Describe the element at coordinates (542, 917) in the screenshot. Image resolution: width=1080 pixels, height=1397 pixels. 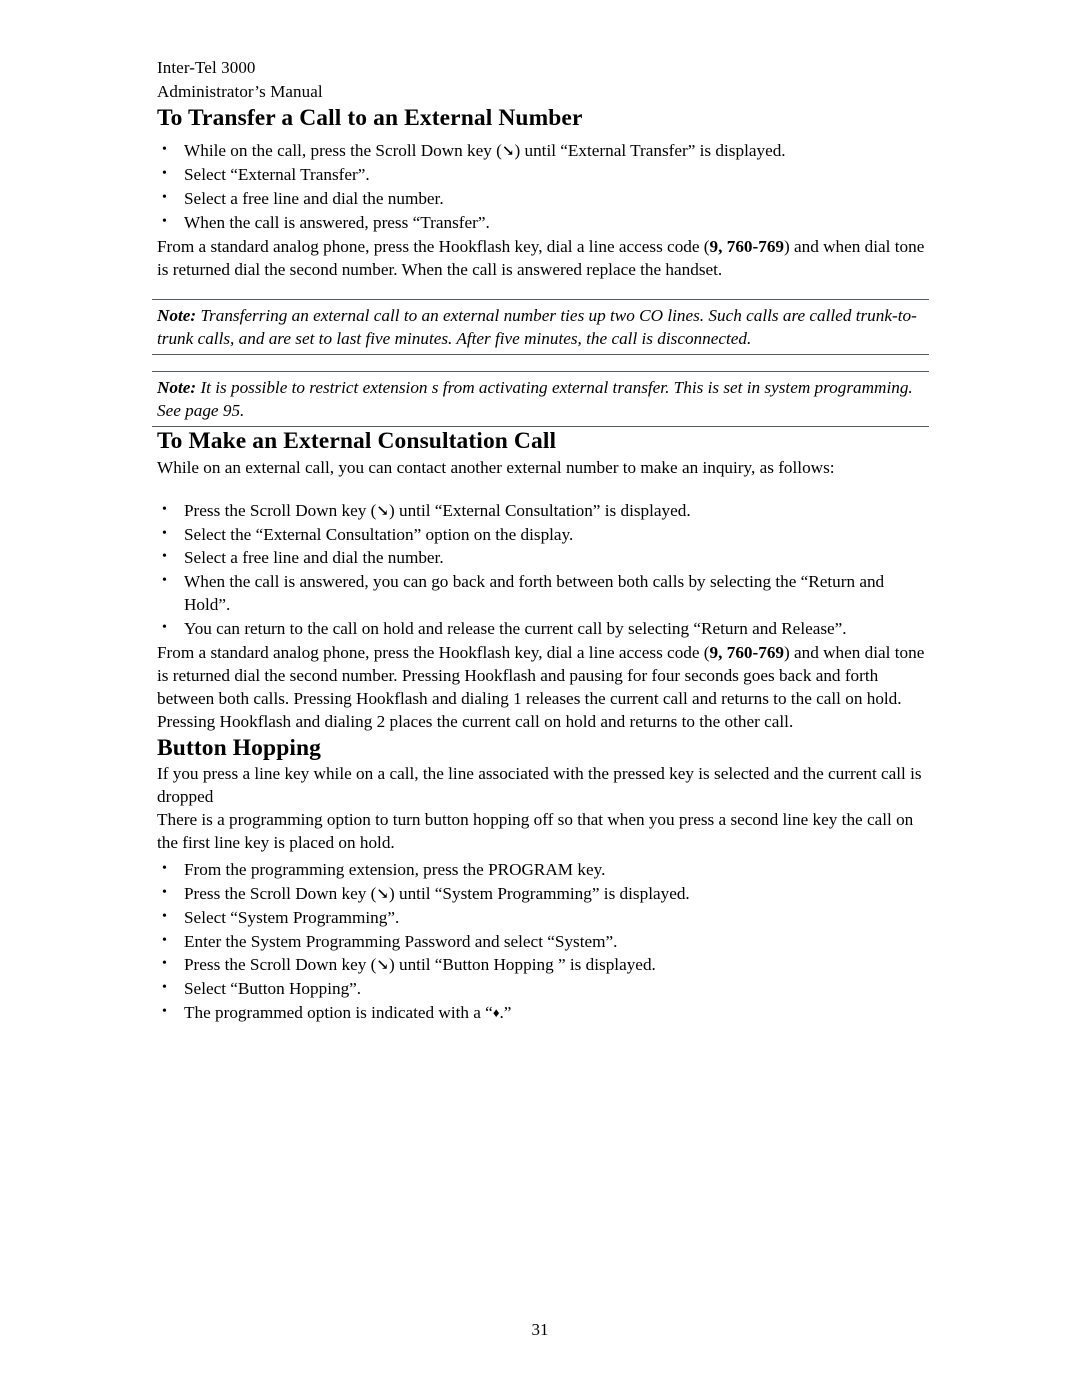
I see `list-item: • Select “System Programming”.` at that location.